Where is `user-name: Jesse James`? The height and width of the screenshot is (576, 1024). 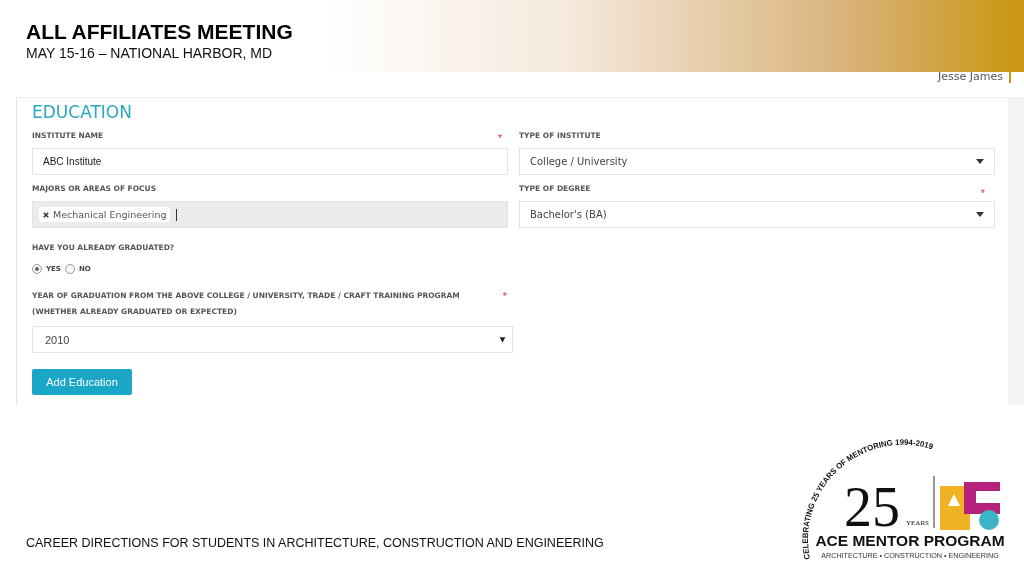
user-name: Jesse James is located at coordinates (974, 77).